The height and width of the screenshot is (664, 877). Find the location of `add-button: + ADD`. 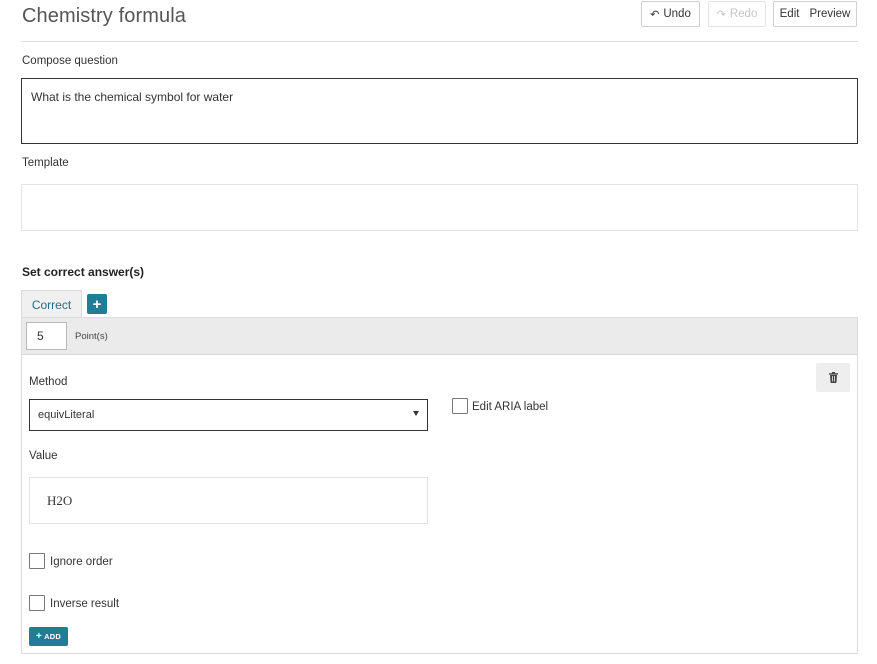

add-button: + ADD is located at coordinates (48, 636).